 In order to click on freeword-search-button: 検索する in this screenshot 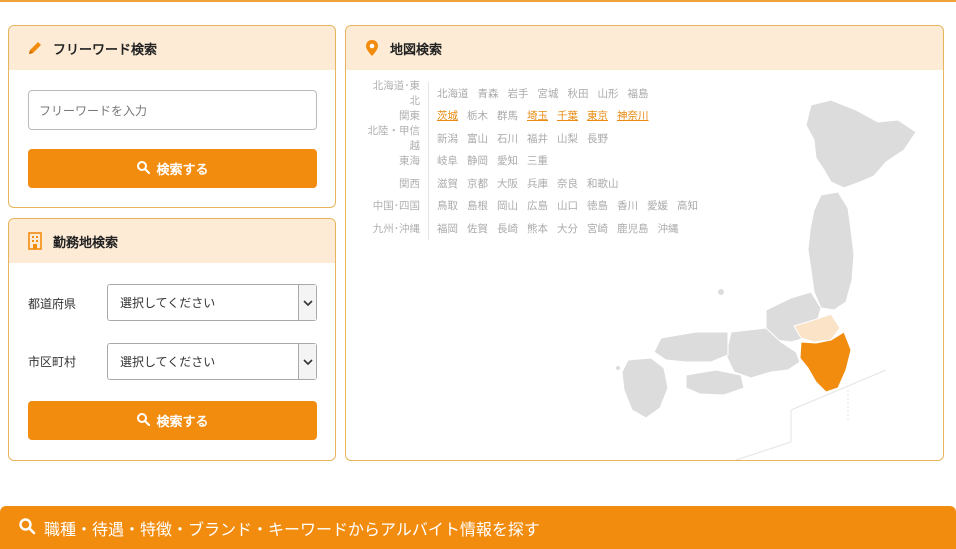, I will do `click(172, 168)`.